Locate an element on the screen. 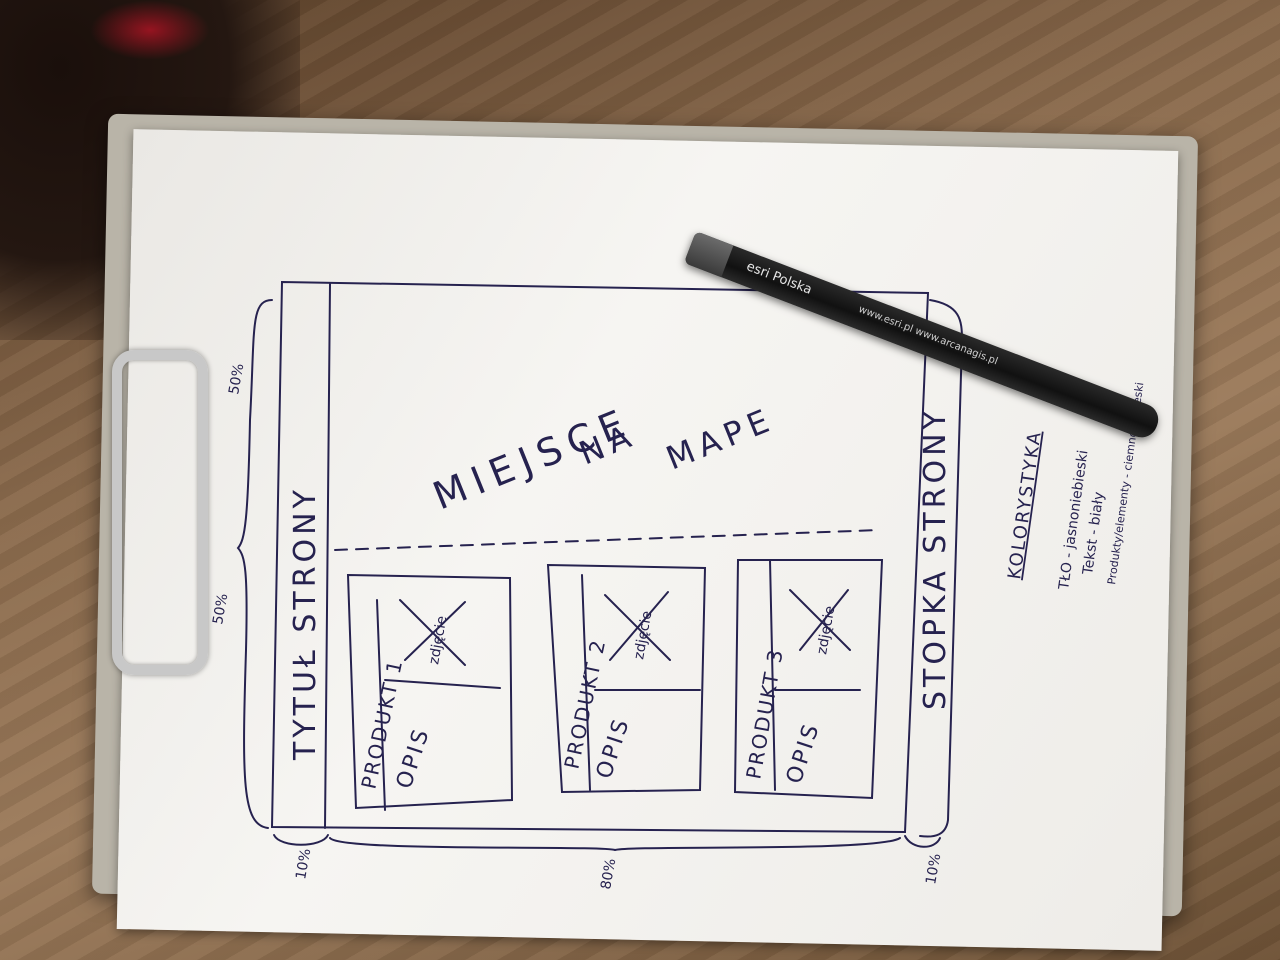 This screenshot has width=1280, height=960. desc-label-2: OPIS is located at coordinates (613, 748).